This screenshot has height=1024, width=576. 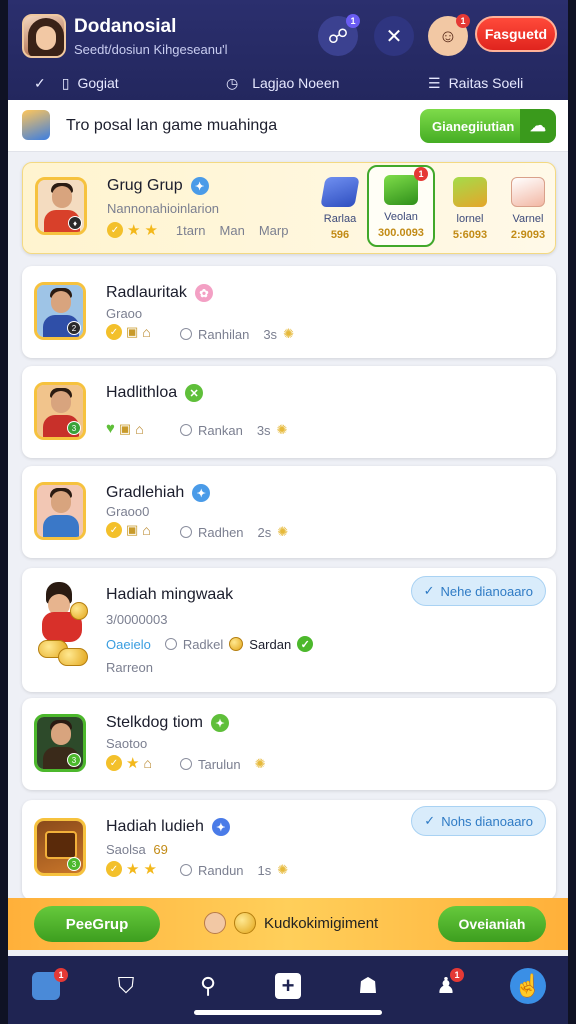 What do you see at coordinates (124, 313) in the screenshot?
I see `member-subtitle: Graoo` at bounding box center [124, 313].